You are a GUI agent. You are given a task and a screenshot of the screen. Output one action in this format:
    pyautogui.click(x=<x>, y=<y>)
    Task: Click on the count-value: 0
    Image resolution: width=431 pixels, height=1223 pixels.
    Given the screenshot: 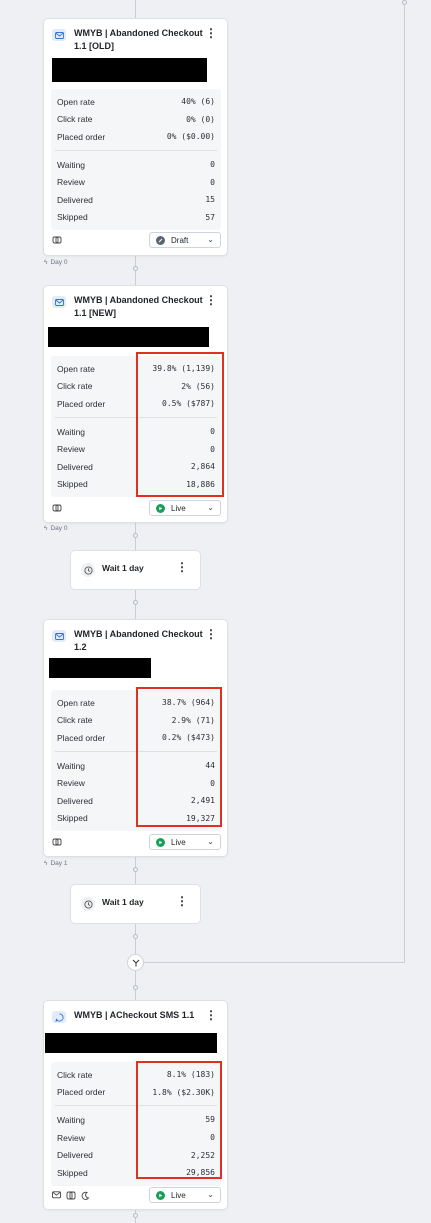 What is the action you would take?
    pyautogui.click(x=212, y=165)
    